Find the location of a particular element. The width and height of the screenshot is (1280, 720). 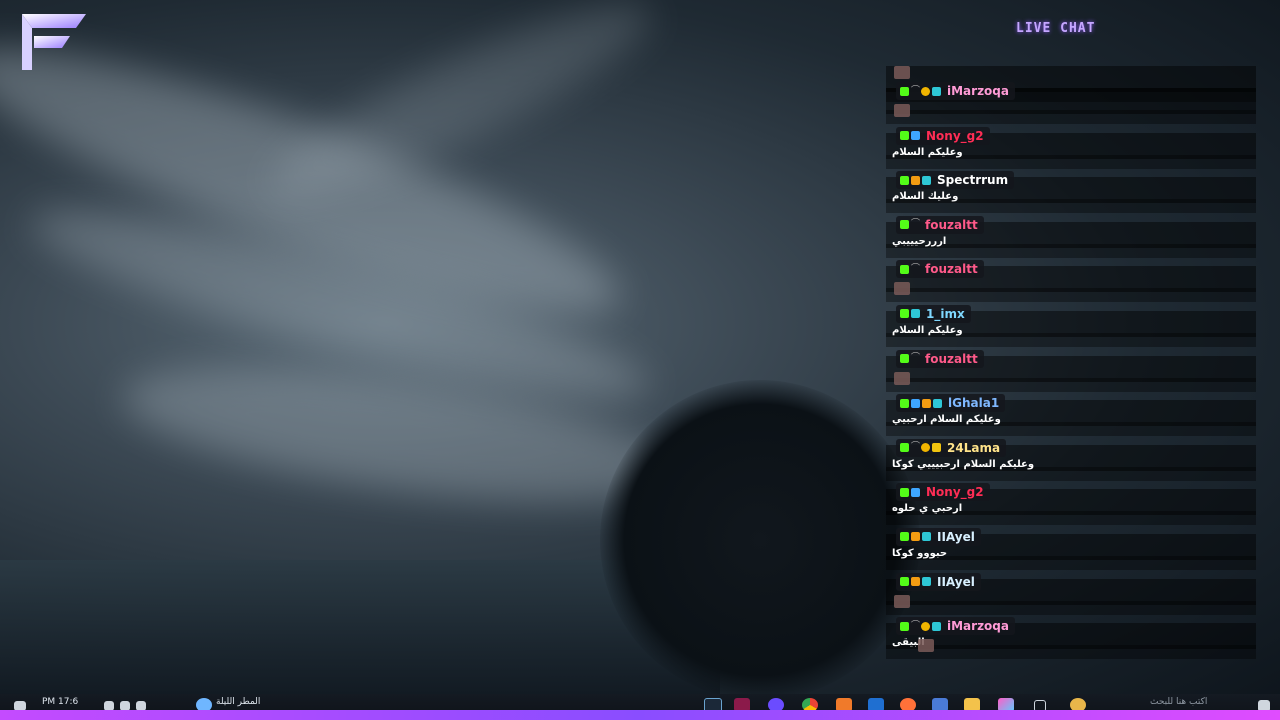

badge-crown-icon is located at coordinates (936, 448).